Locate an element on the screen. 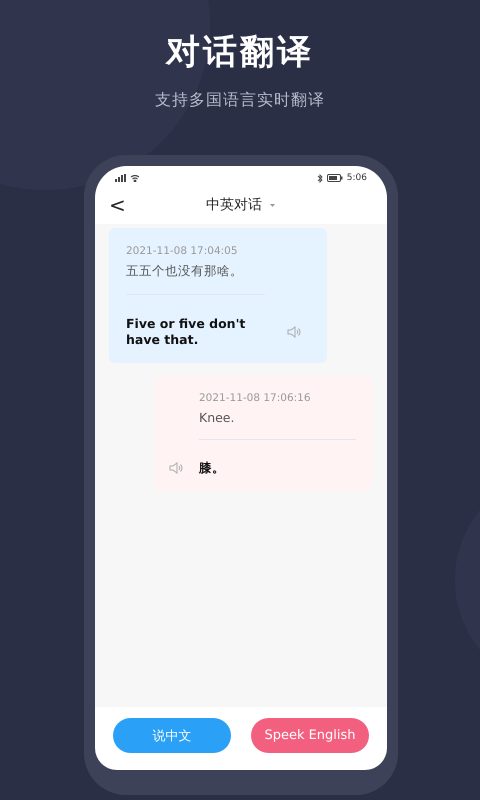  translation-text: Five or five don't have that. is located at coordinates (186, 332).